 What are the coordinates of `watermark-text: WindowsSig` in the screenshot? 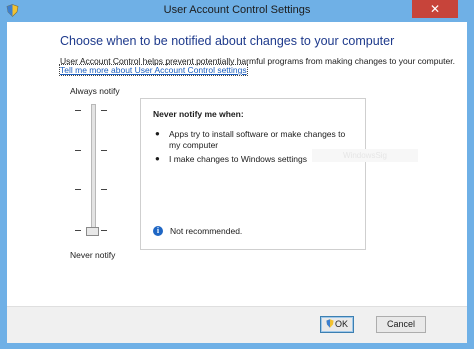 It's located at (365, 155).